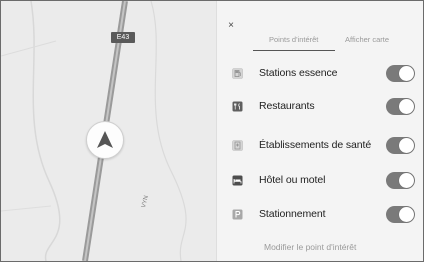  I want to click on restaurants-toggle, so click(400, 106).